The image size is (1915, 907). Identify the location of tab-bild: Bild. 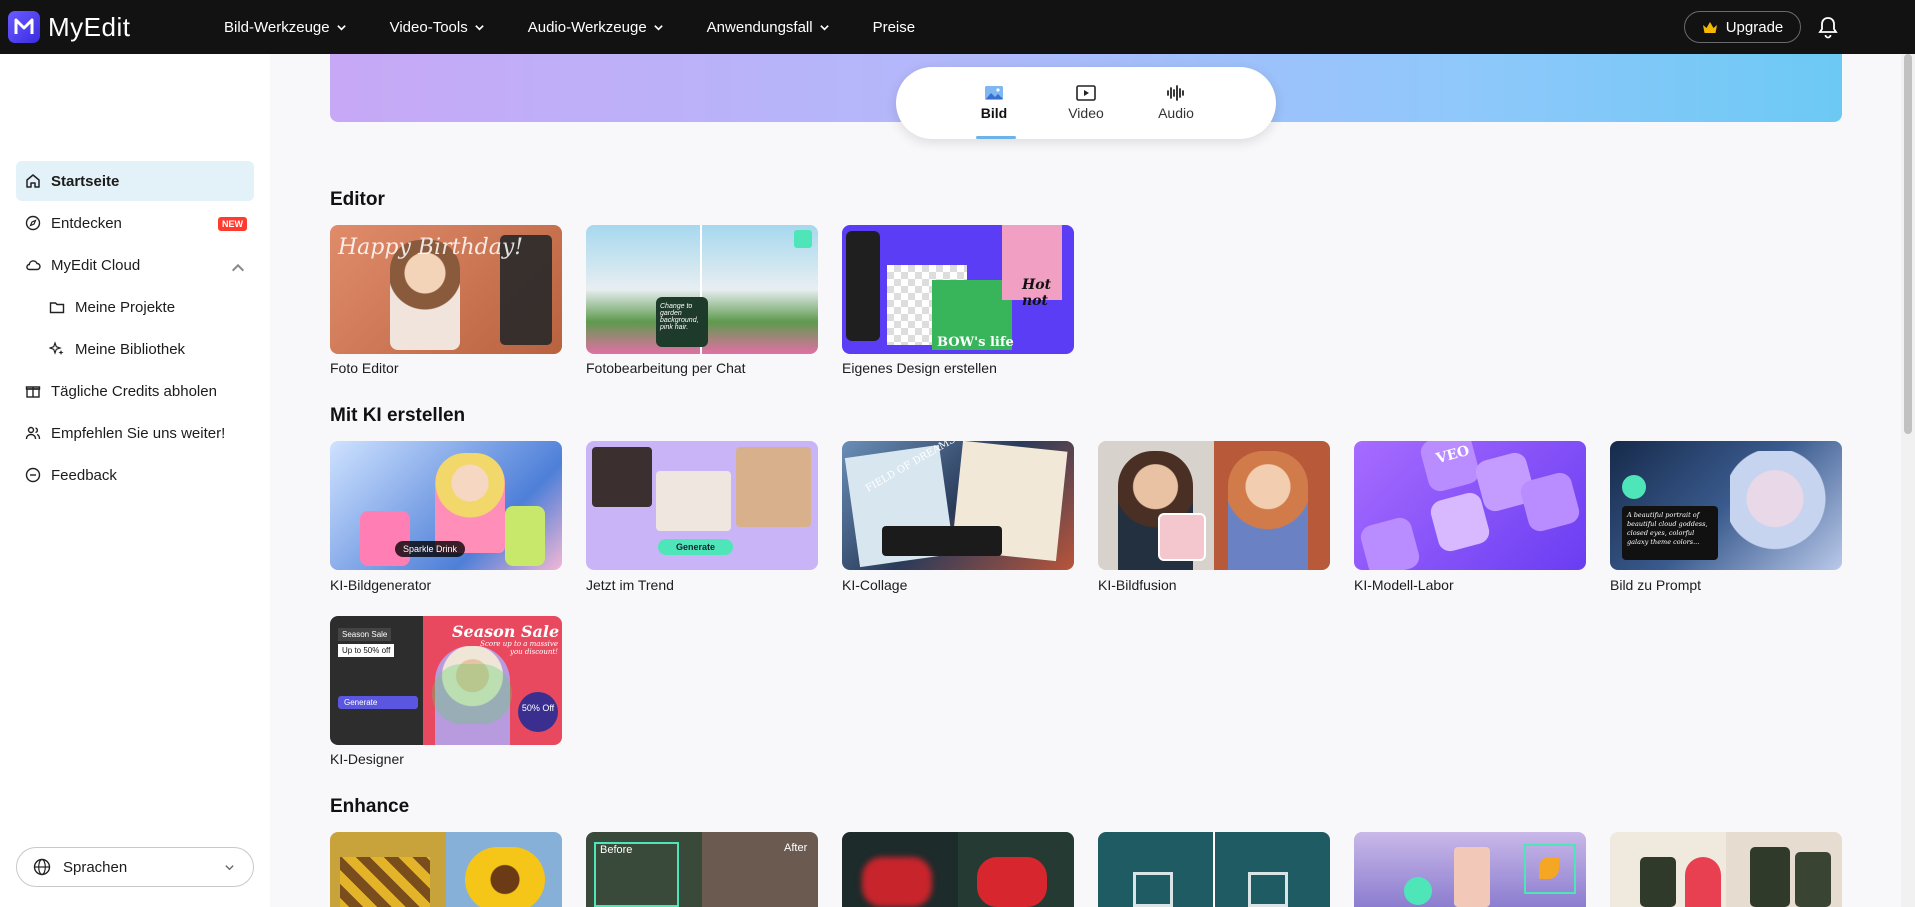
(994, 106).